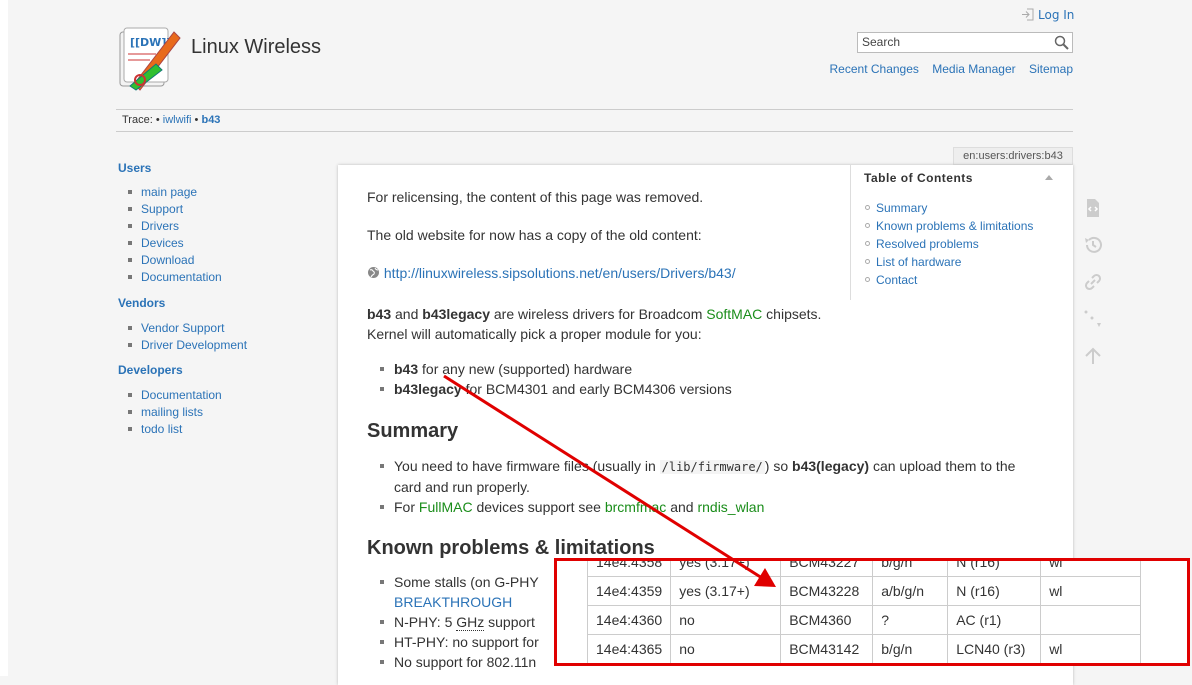 The width and height of the screenshot is (1192, 685). I want to click on toc-item-list-of-hardware: List of hardware, so click(918, 262).